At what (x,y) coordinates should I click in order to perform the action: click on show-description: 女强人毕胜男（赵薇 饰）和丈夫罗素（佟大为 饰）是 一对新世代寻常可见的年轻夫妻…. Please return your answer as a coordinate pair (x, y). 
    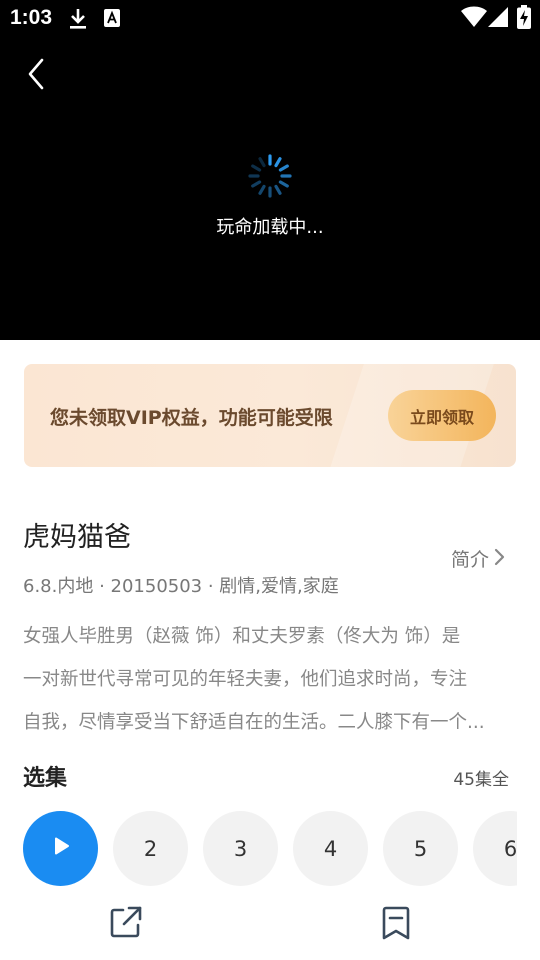
    Looking at the image, I should click on (270, 679).